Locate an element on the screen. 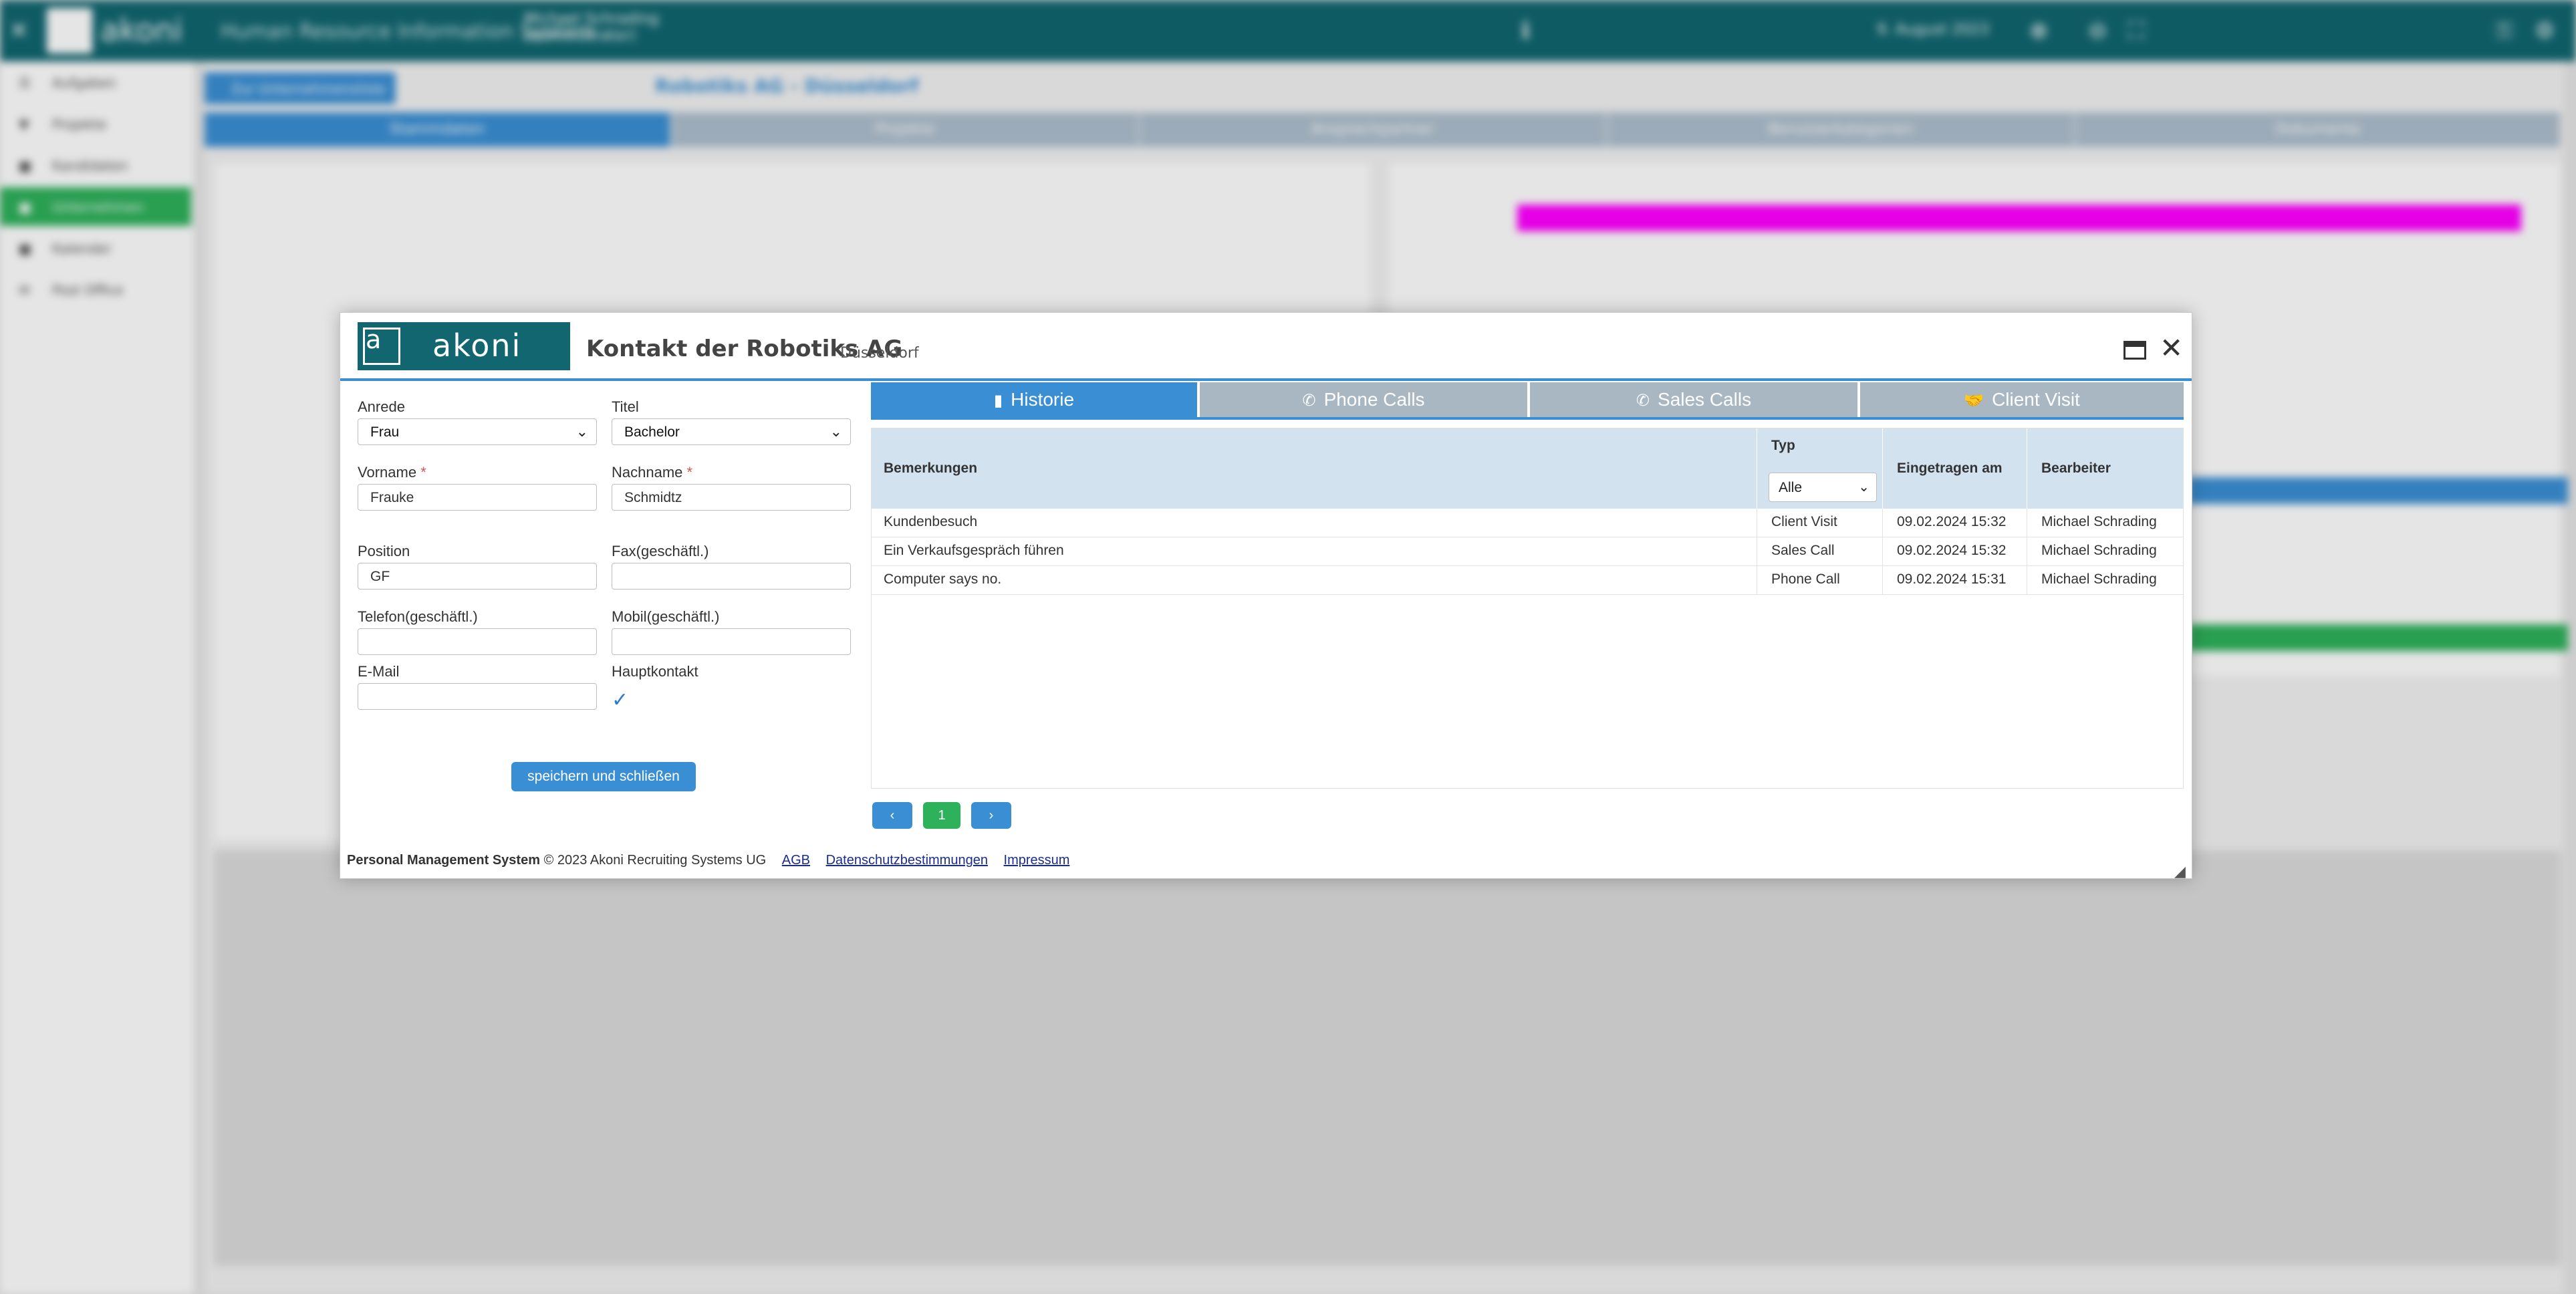  header-divider is located at coordinates (1882, 468).